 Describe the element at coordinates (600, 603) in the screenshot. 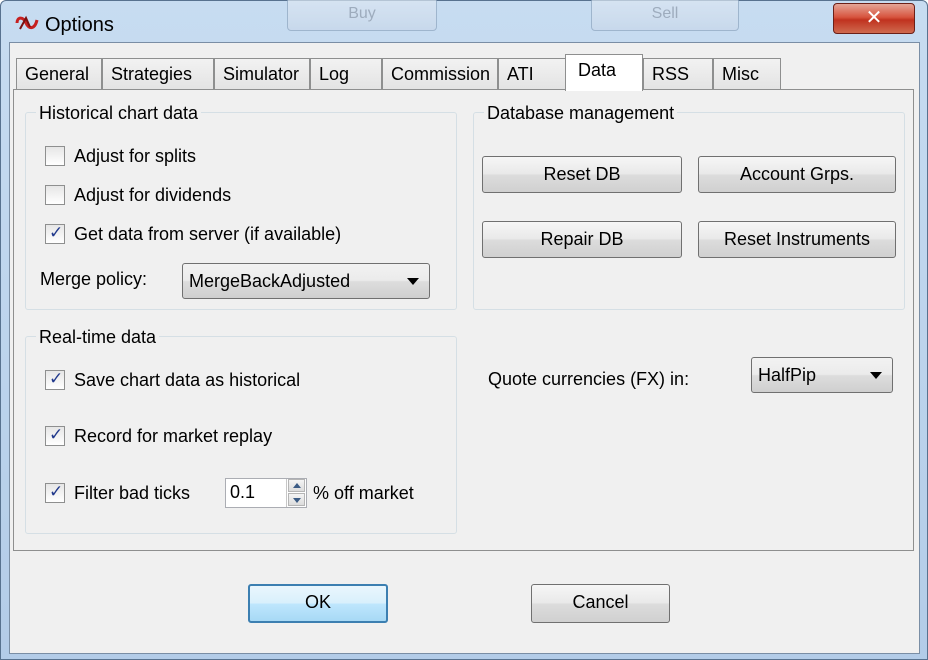

I see `cancel-button: Cancel` at that location.